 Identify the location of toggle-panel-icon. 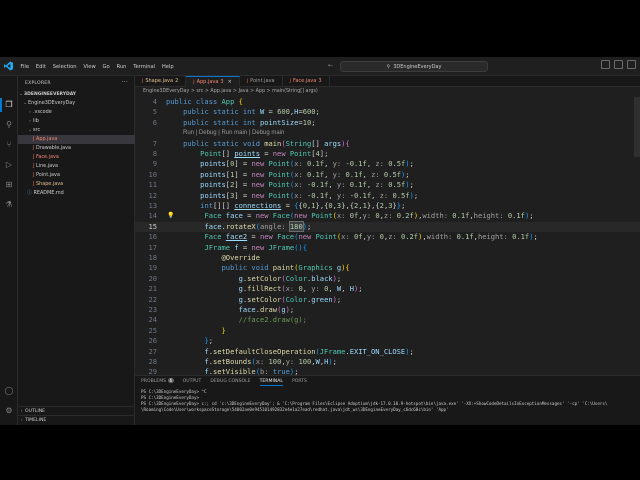
(618, 64).